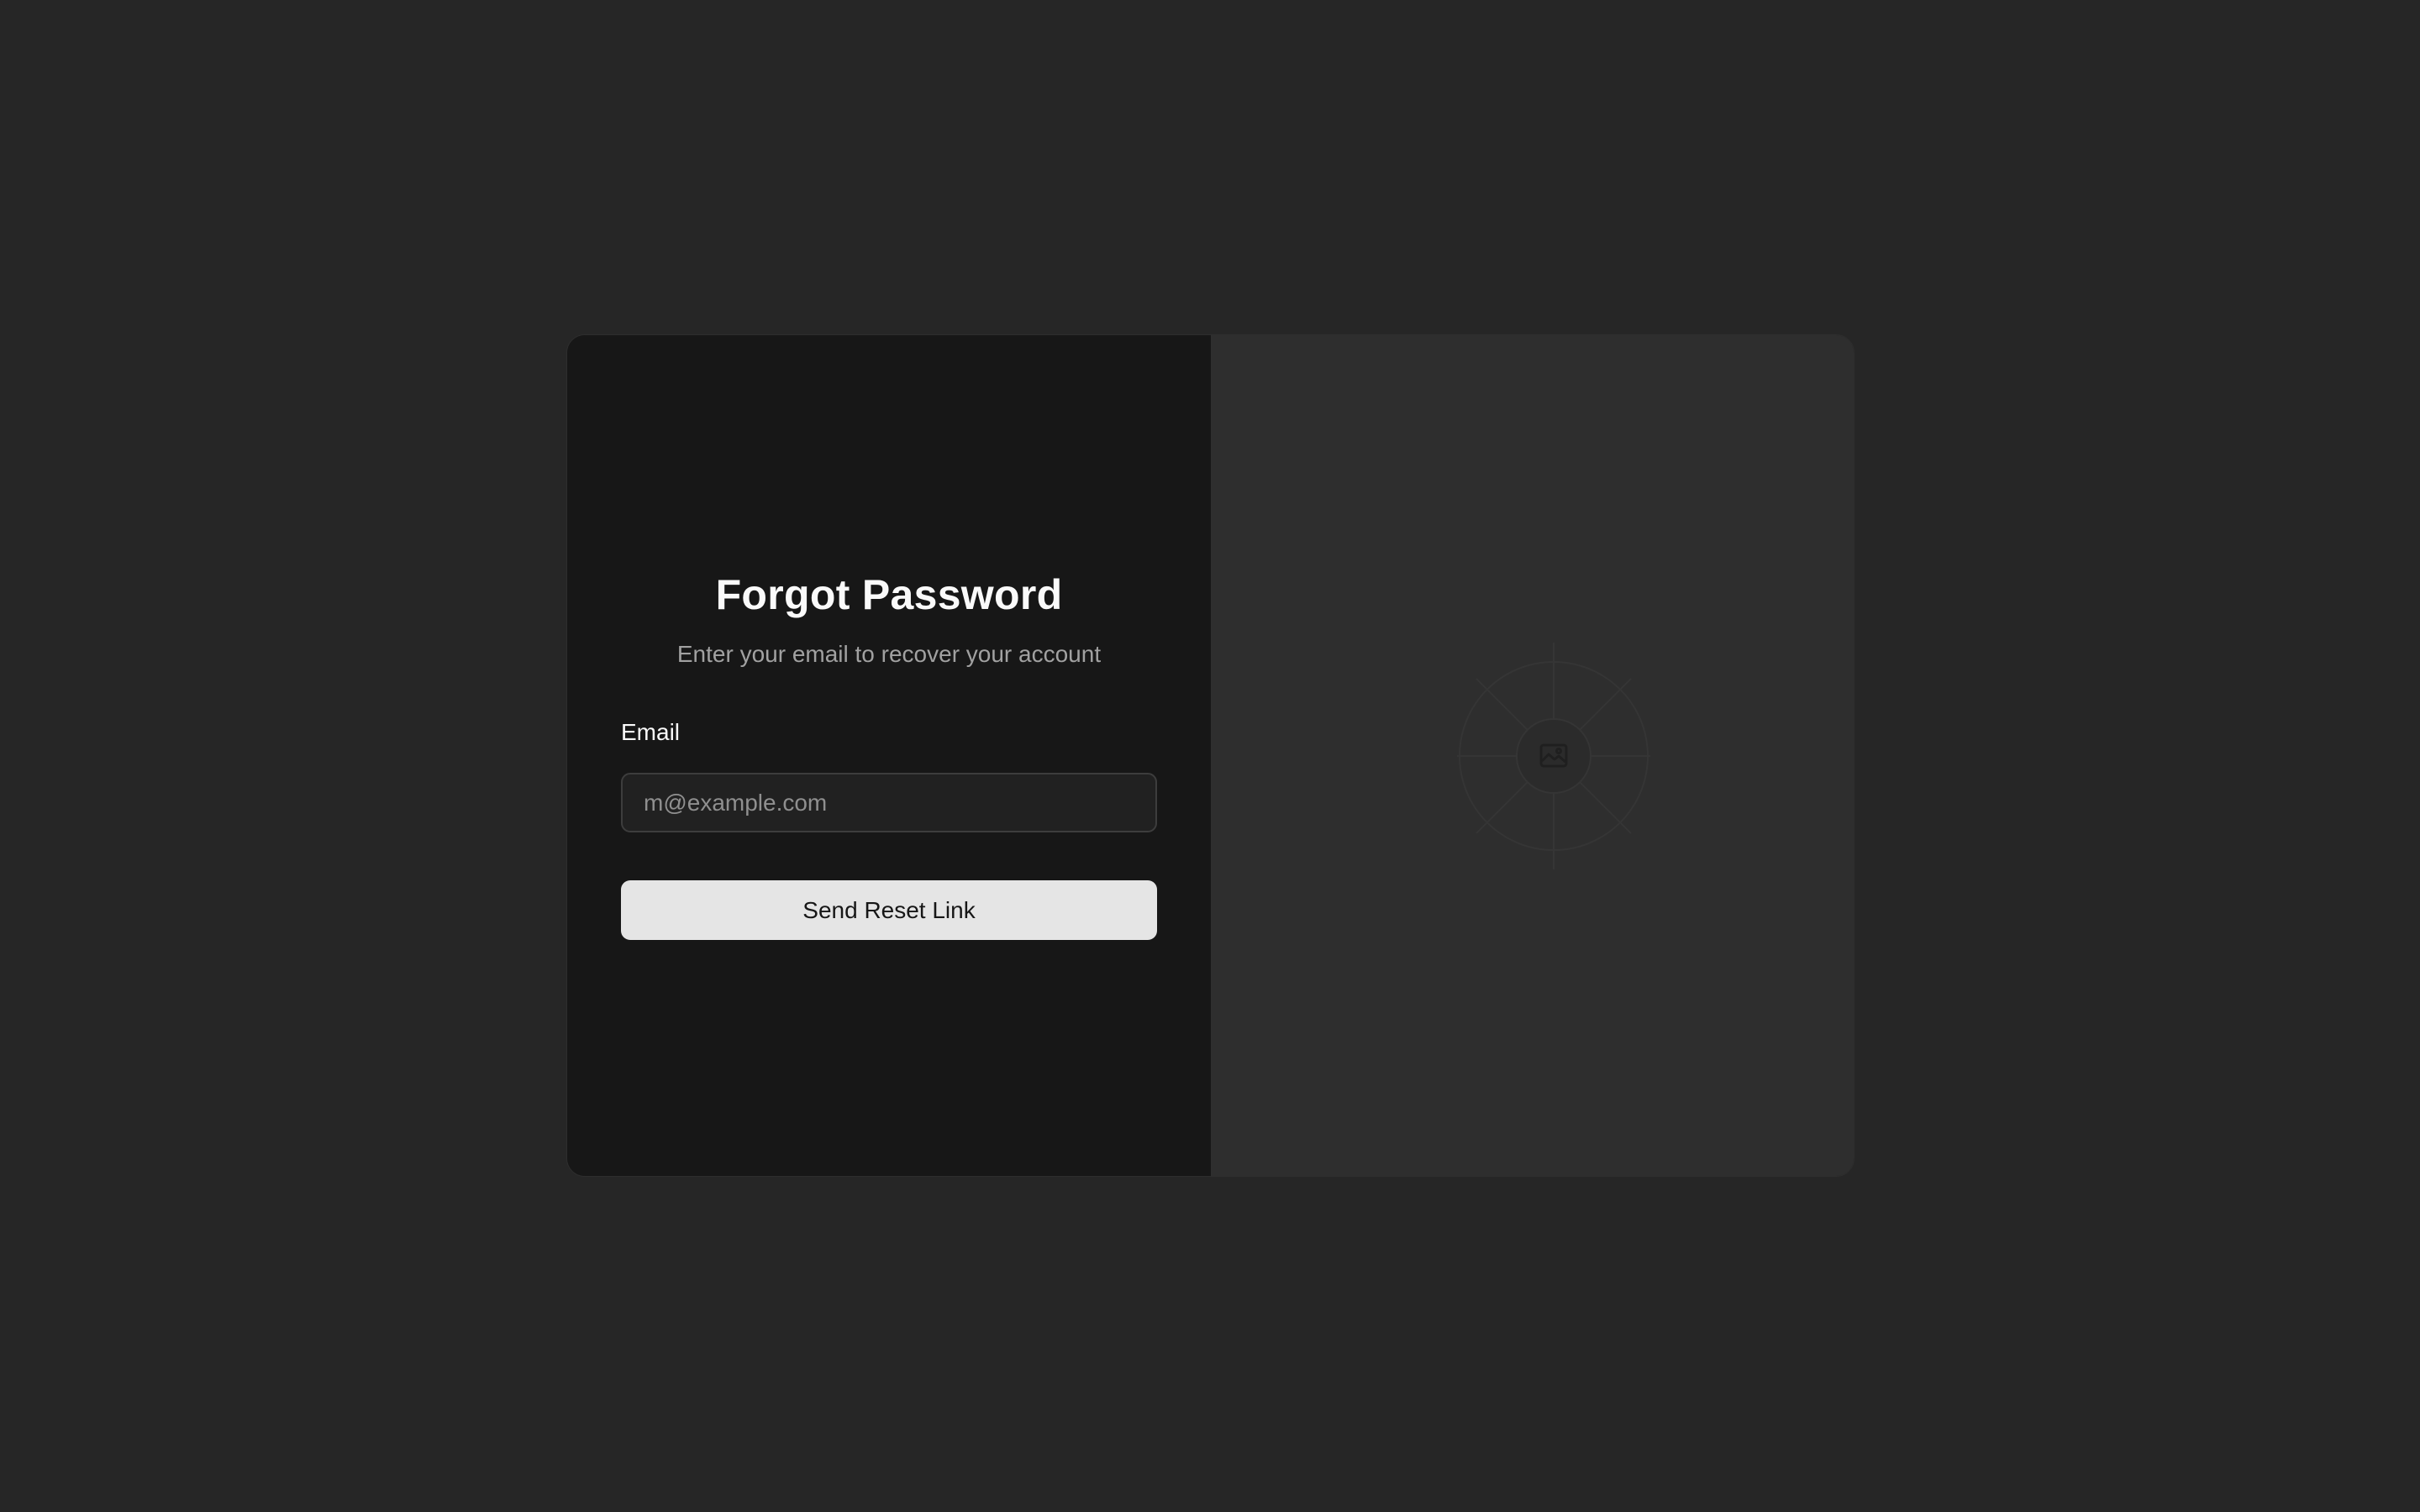  Describe the element at coordinates (889, 802) in the screenshot. I see `email-field` at that location.